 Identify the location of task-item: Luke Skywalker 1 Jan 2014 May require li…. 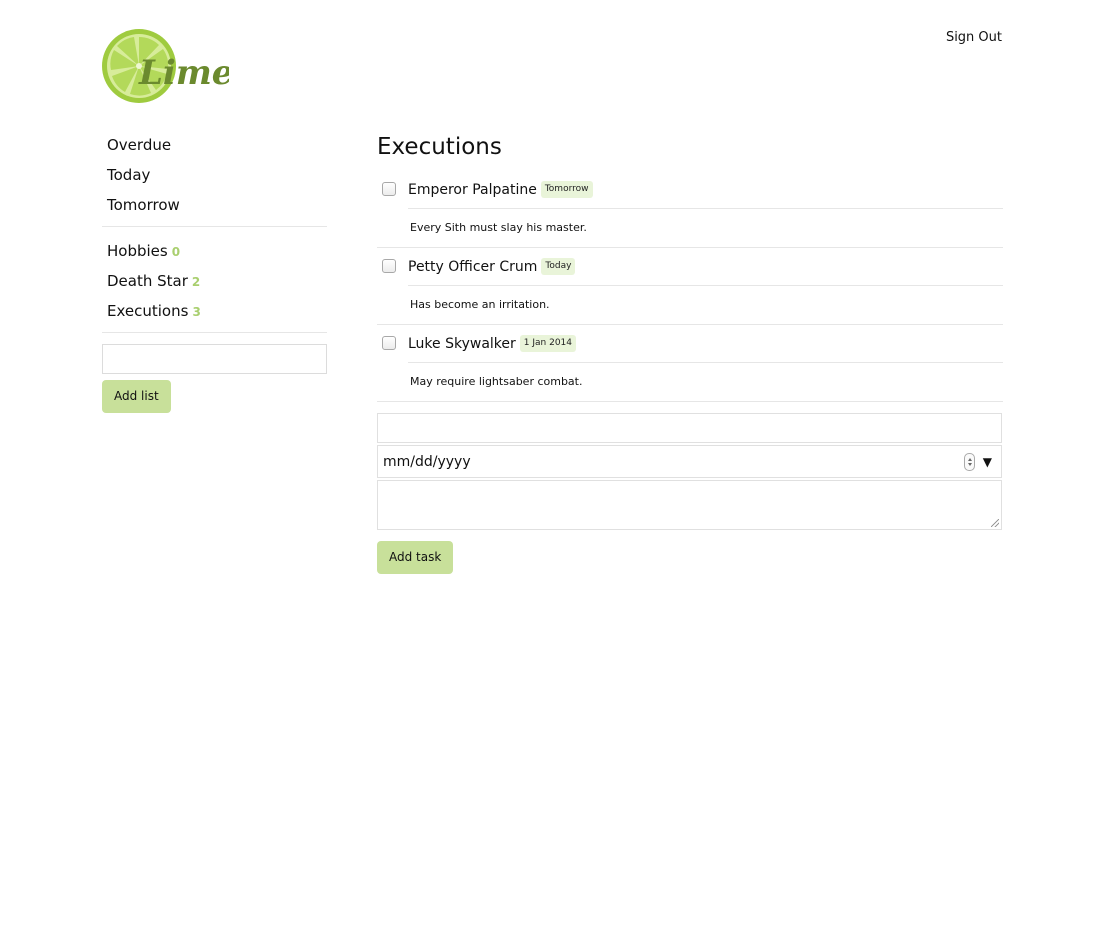
(690, 363).